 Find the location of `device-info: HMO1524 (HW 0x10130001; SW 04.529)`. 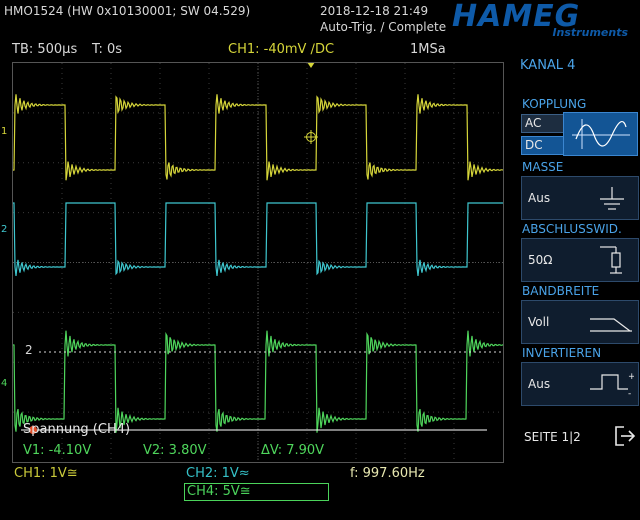

device-info: HMO1524 (HW 0x10130001; SW 04.529) is located at coordinates (127, 11).